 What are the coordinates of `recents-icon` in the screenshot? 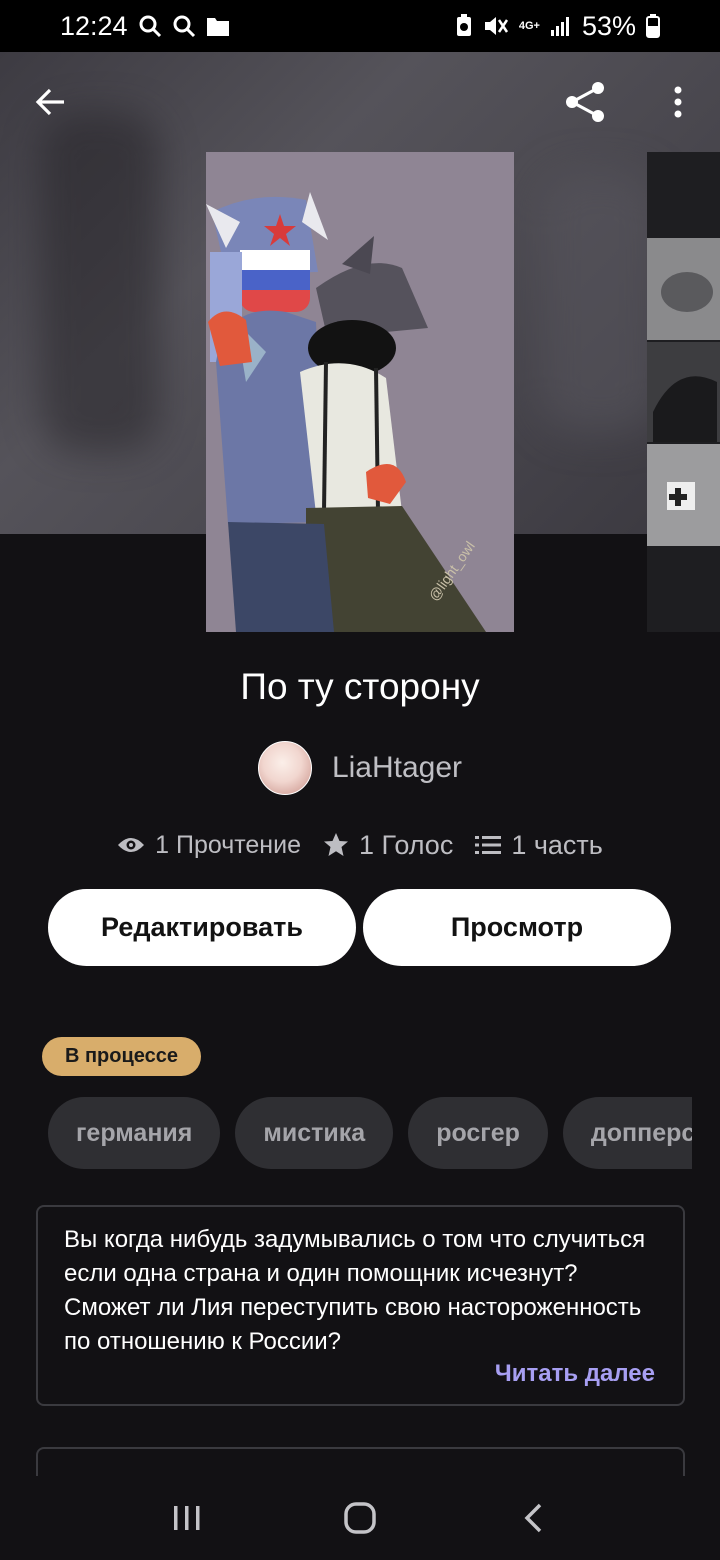 It's located at (186, 1518).